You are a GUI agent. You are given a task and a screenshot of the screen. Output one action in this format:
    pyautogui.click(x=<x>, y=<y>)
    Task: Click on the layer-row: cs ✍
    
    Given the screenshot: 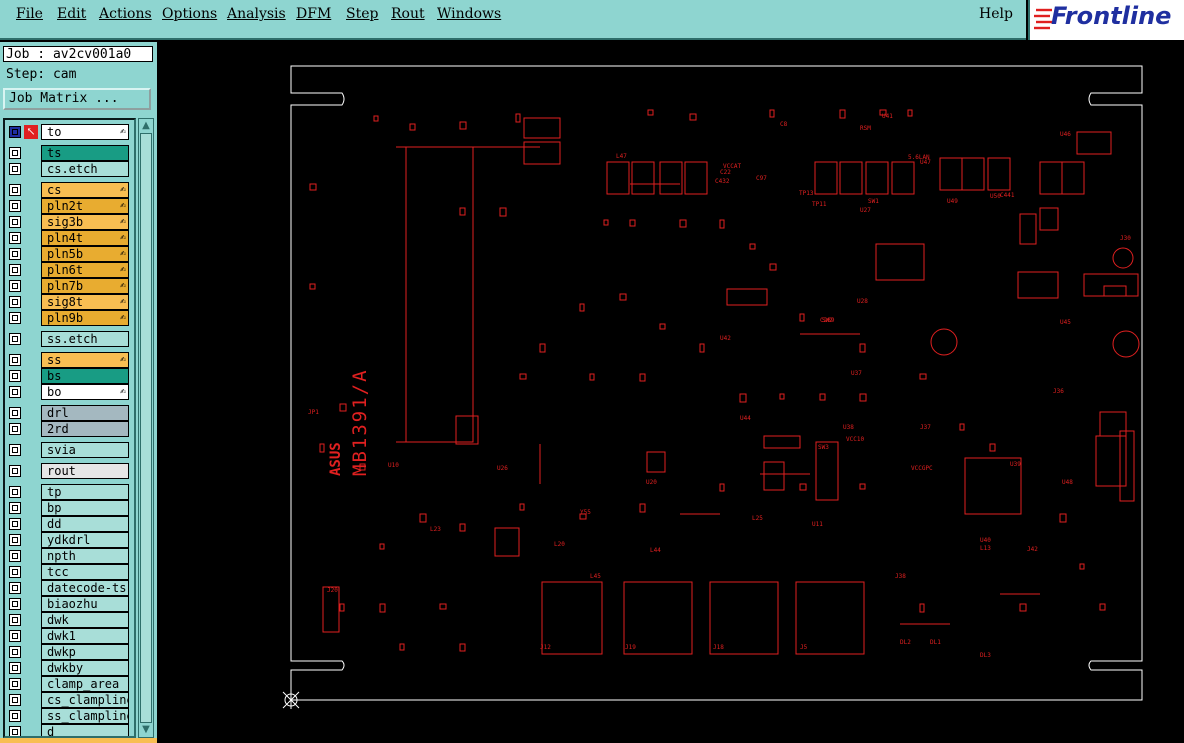 What is the action you would take?
    pyautogui.click(x=68, y=190)
    